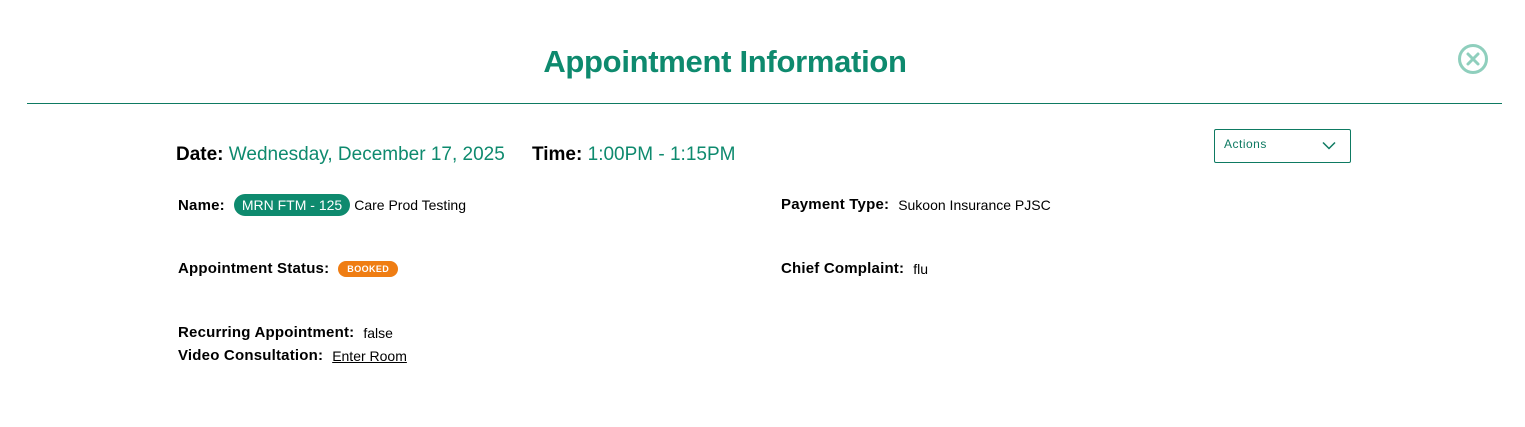  I want to click on video-consultation-field: Video Consultation: Enter Room, so click(292, 355).